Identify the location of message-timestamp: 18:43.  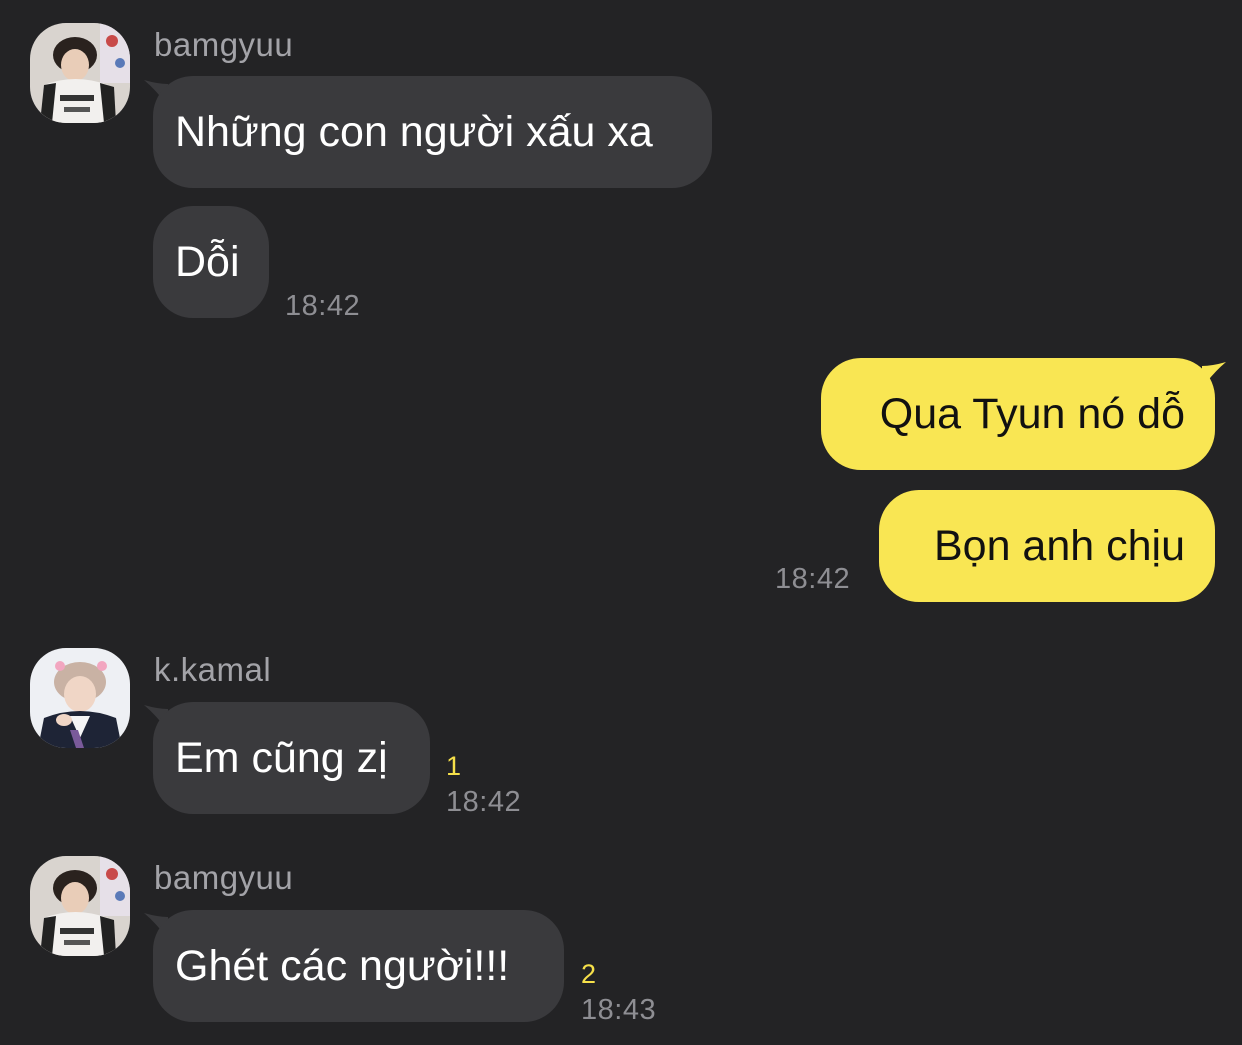
(619, 1010).